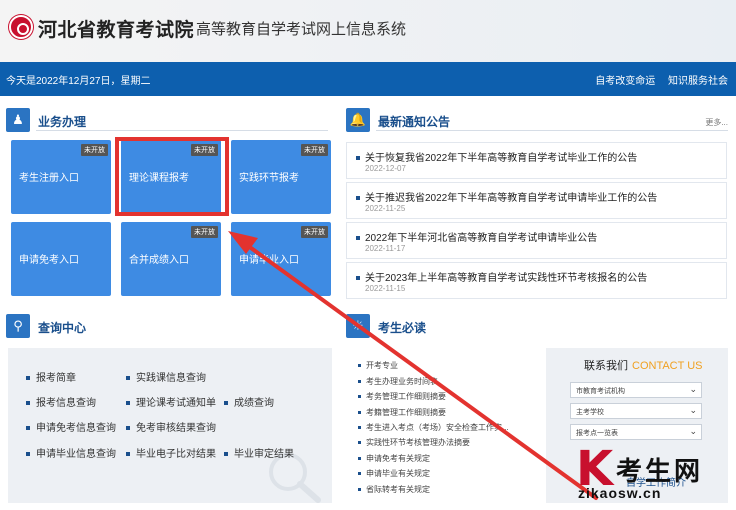 This screenshot has width=736, height=510. I want to click on site-watermark: K 考生网 zikaosw.cn, so click(656, 477).